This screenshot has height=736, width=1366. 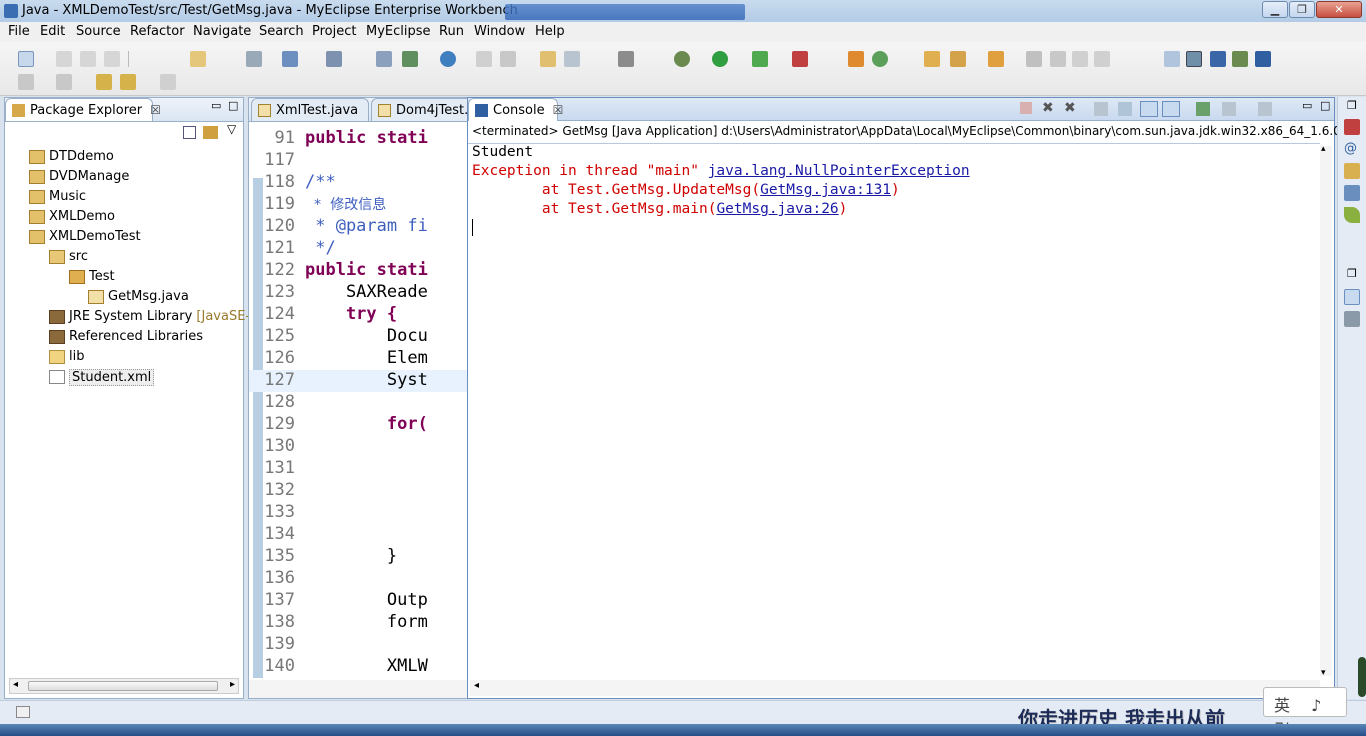 What do you see at coordinates (112, 59) in the screenshot?
I see `print-icon` at bounding box center [112, 59].